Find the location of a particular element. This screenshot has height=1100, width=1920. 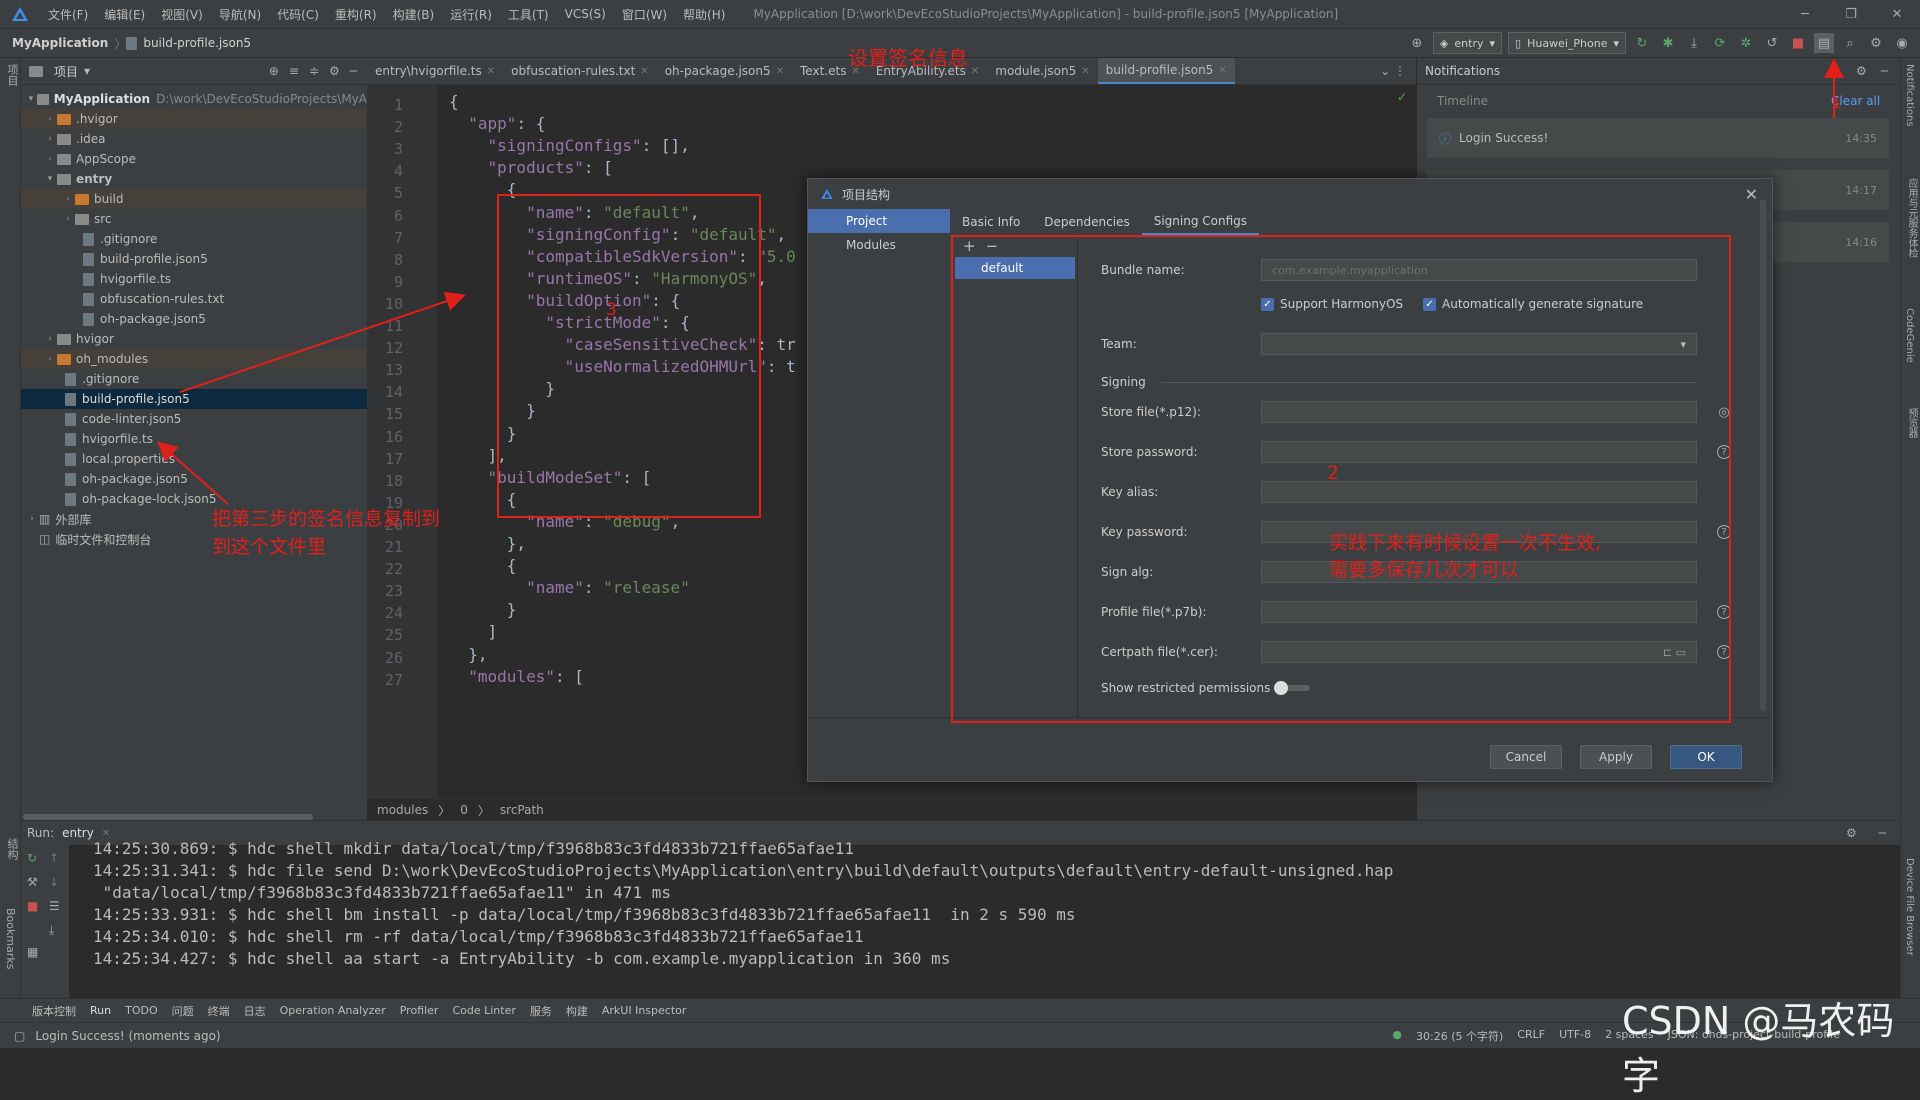

status-ok-icon: ● is located at coordinates (1397, 1034).